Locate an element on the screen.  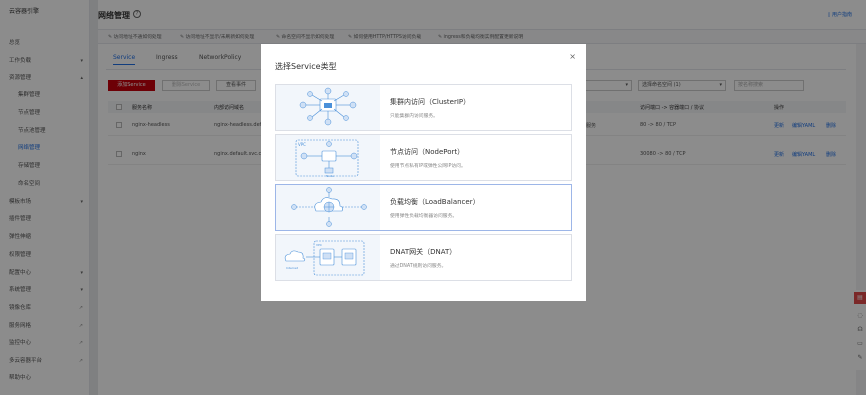
nodeport-diagram-icon: VPC Node is located at coordinates (328, 157).